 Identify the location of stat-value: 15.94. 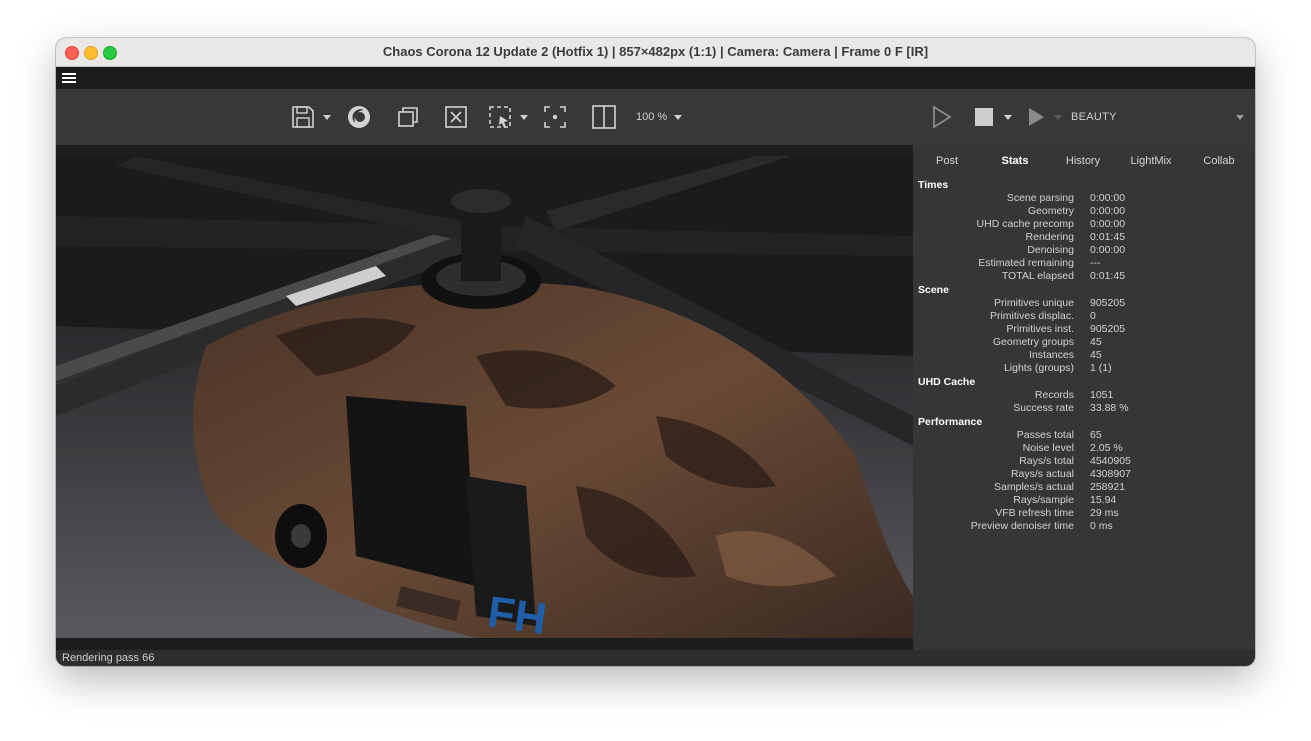
(1103, 500).